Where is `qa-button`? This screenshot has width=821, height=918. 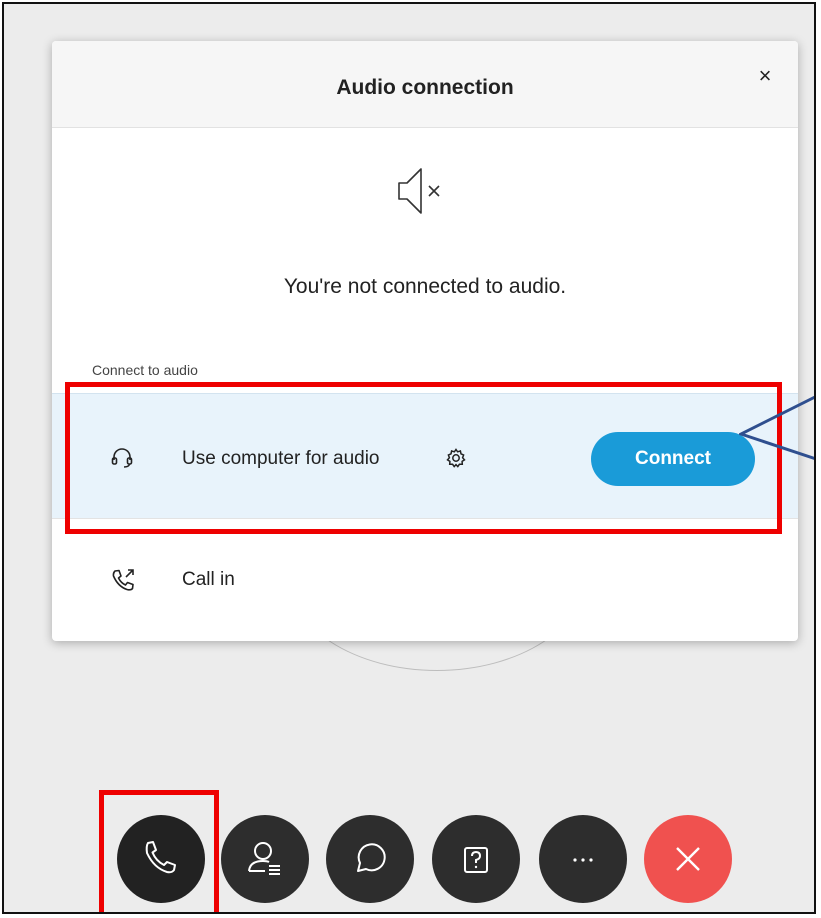 qa-button is located at coordinates (476, 859).